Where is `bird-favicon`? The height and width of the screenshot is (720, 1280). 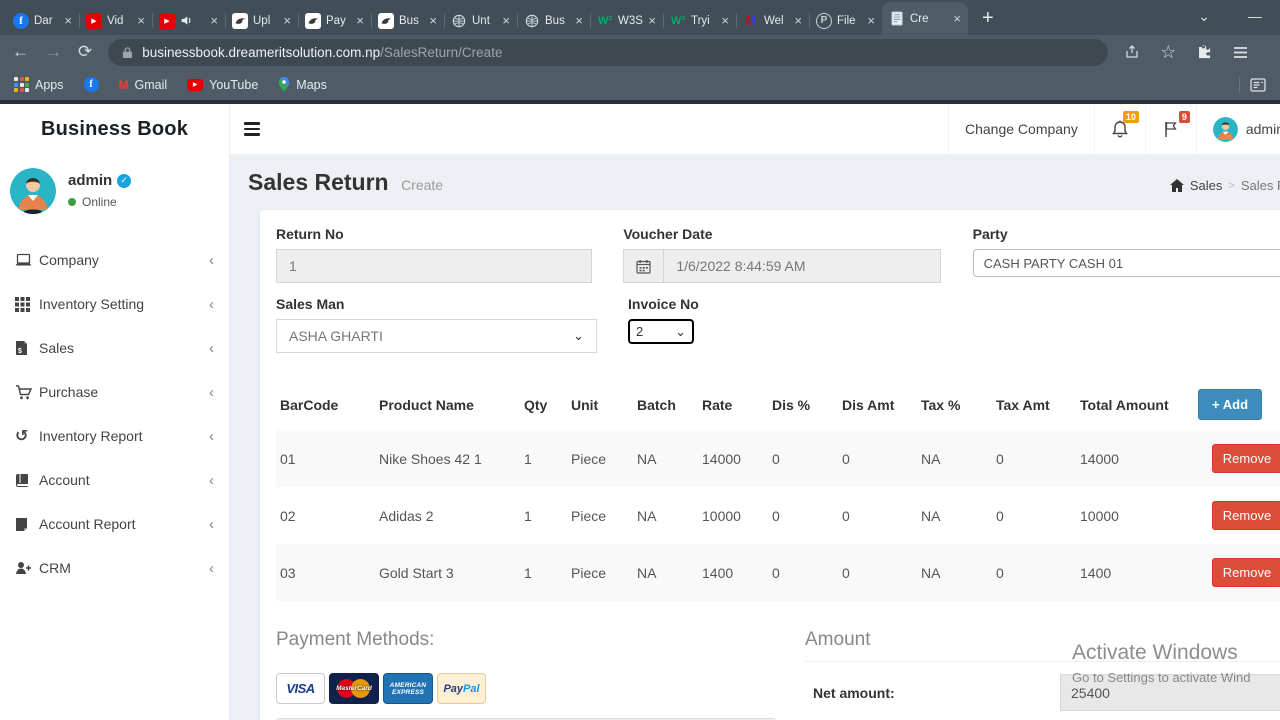
bird-favicon is located at coordinates (313, 20).